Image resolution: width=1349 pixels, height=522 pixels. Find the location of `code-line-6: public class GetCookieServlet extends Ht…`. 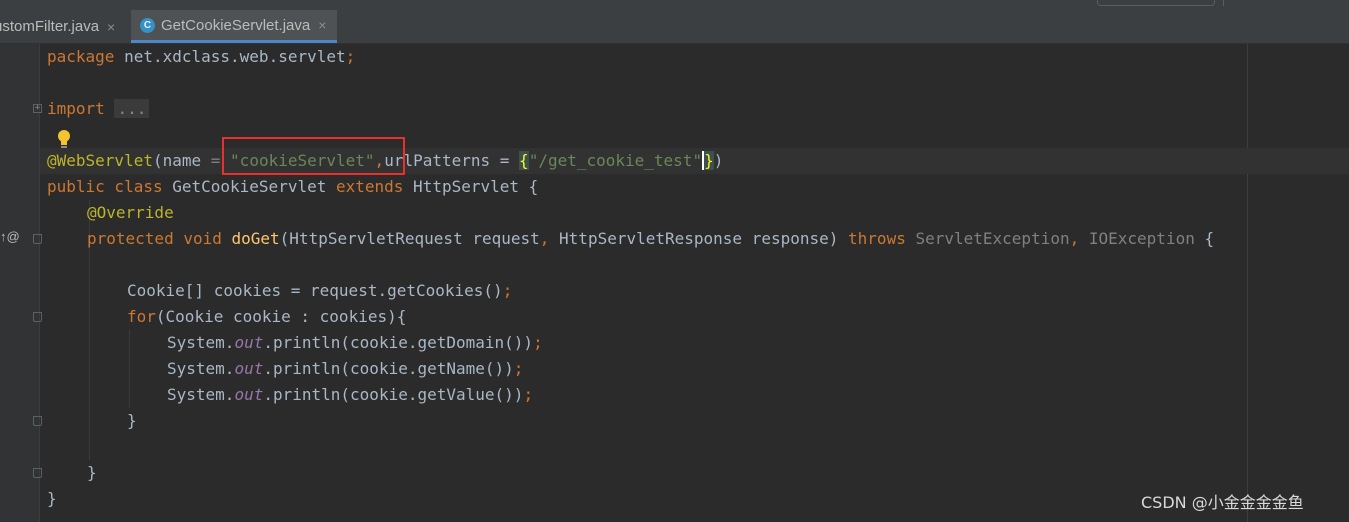

code-line-6: public class GetCookieServlet extends Ht… is located at coordinates (293, 186).